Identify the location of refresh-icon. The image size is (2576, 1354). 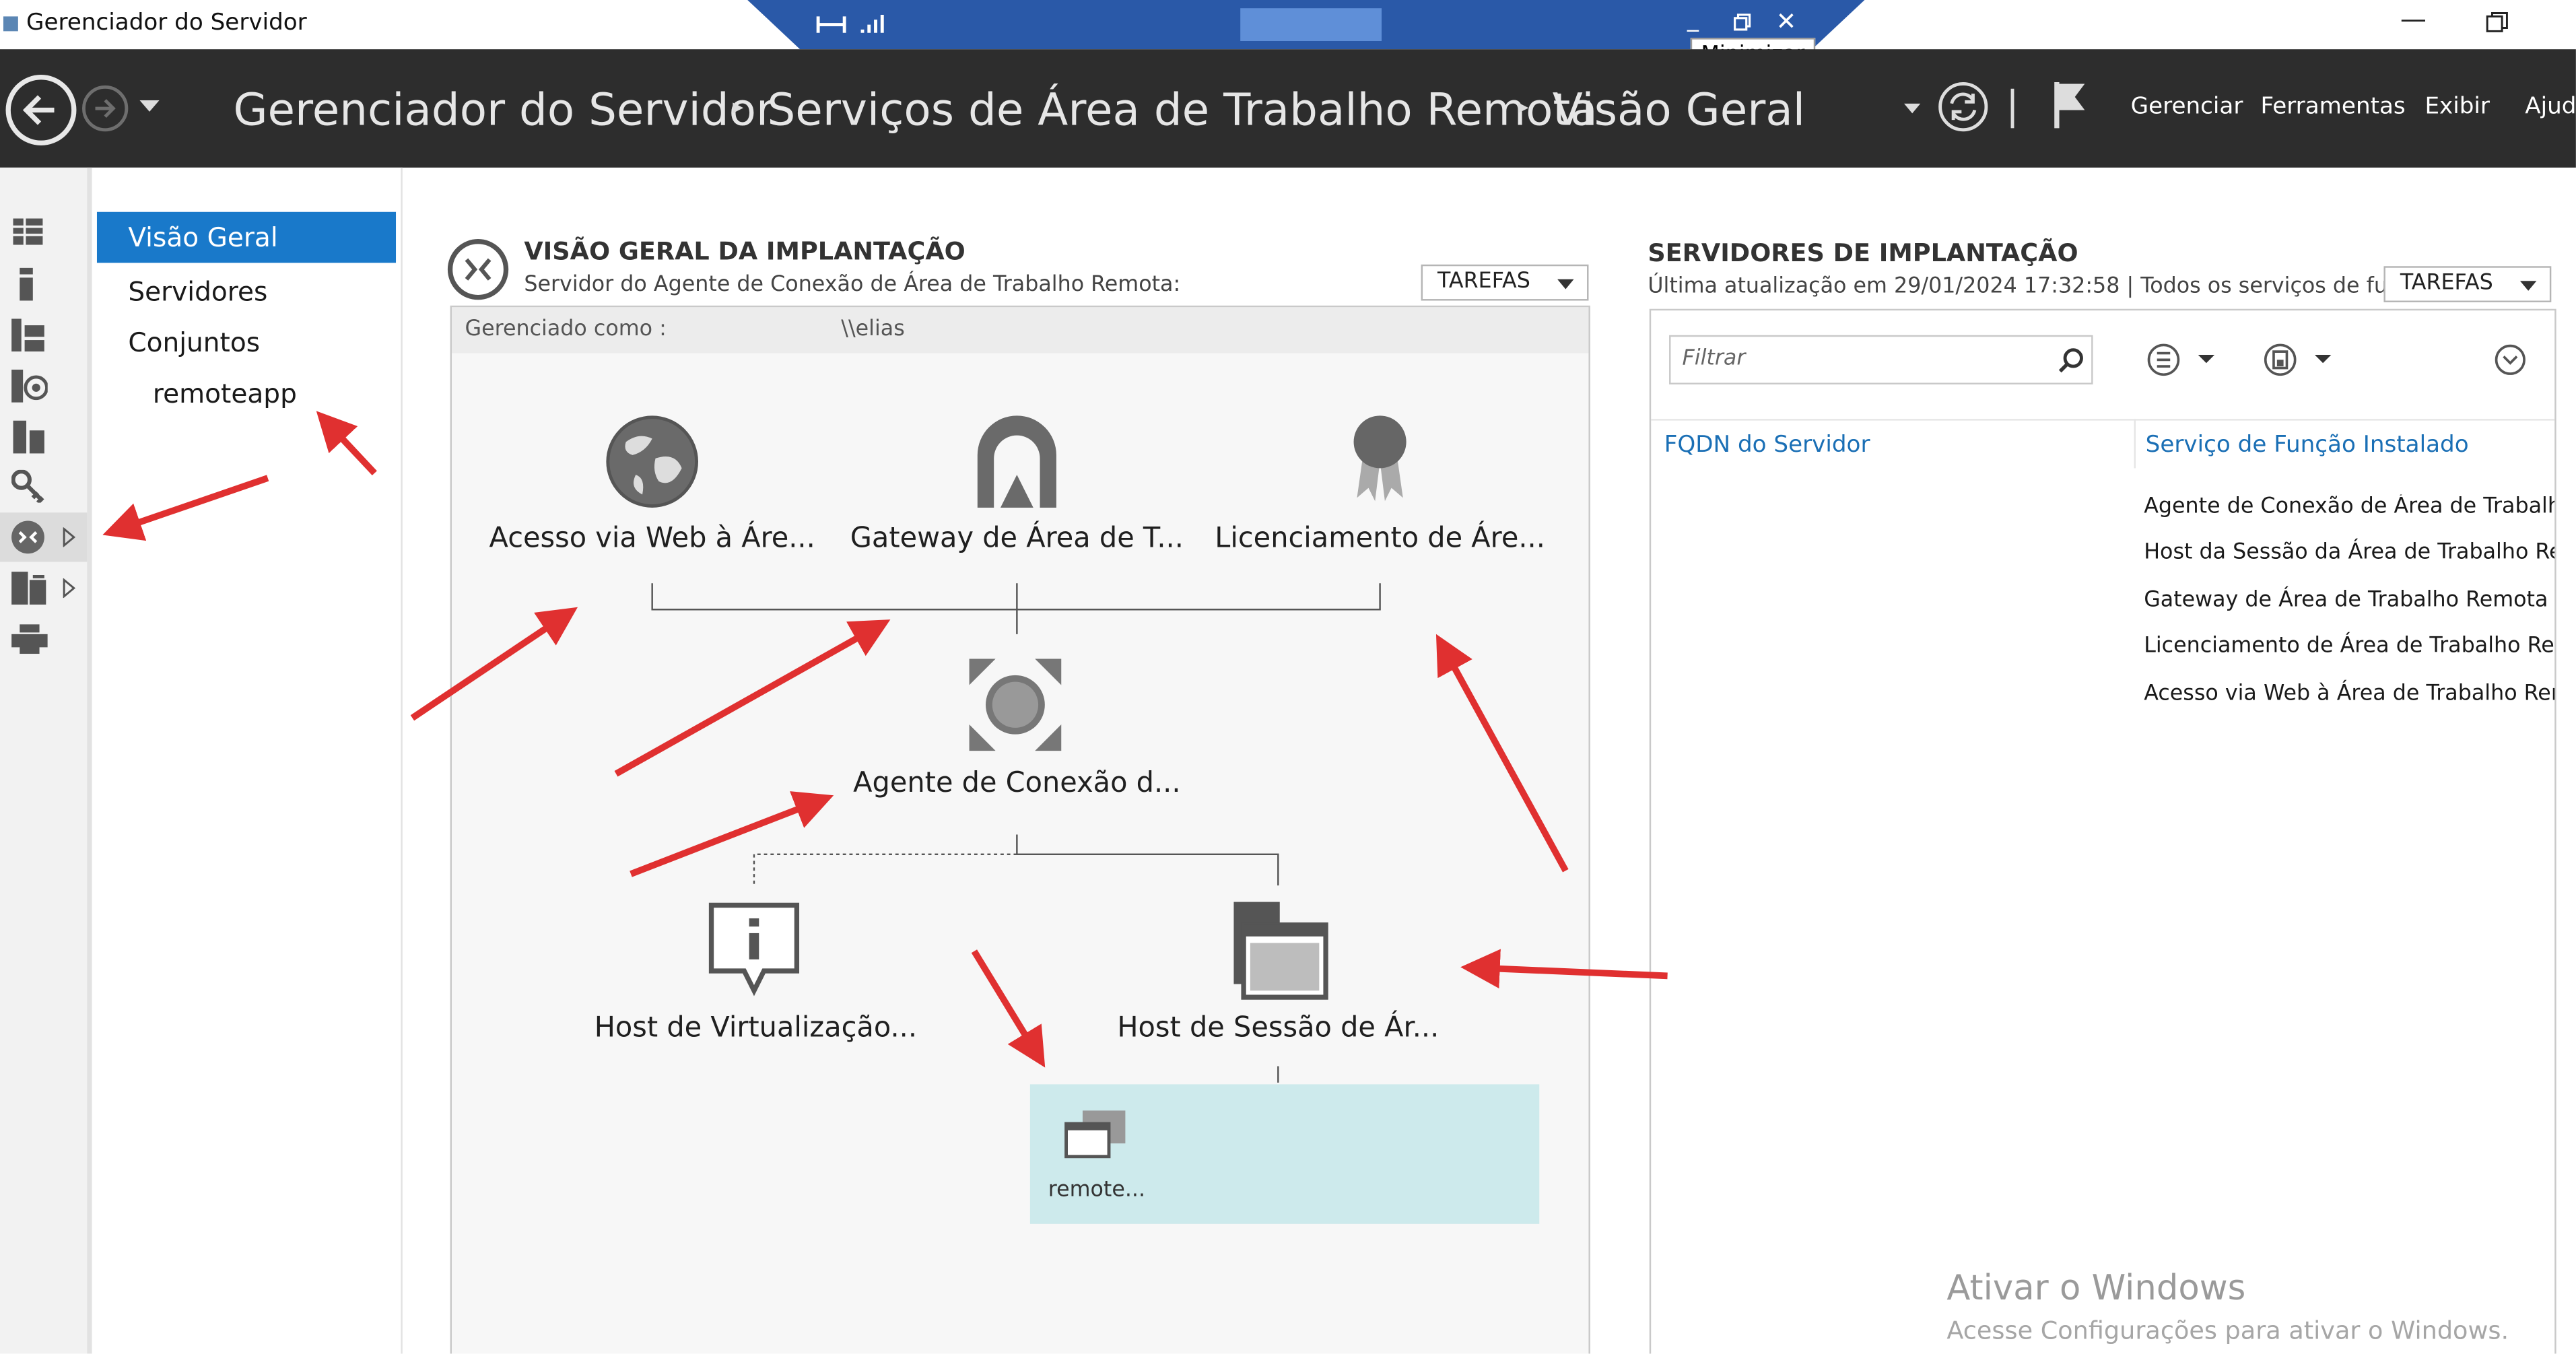
(1963, 107).